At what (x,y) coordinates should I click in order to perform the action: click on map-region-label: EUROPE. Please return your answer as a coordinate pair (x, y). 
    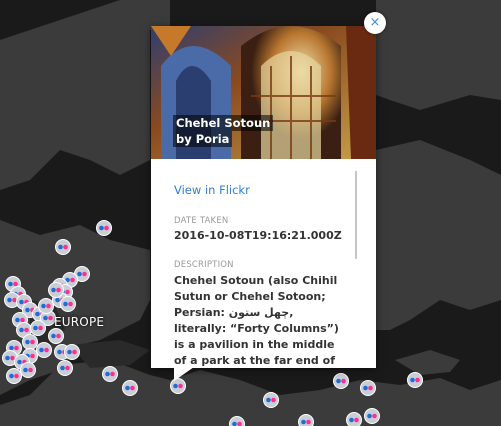
    Looking at the image, I should click on (79, 322).